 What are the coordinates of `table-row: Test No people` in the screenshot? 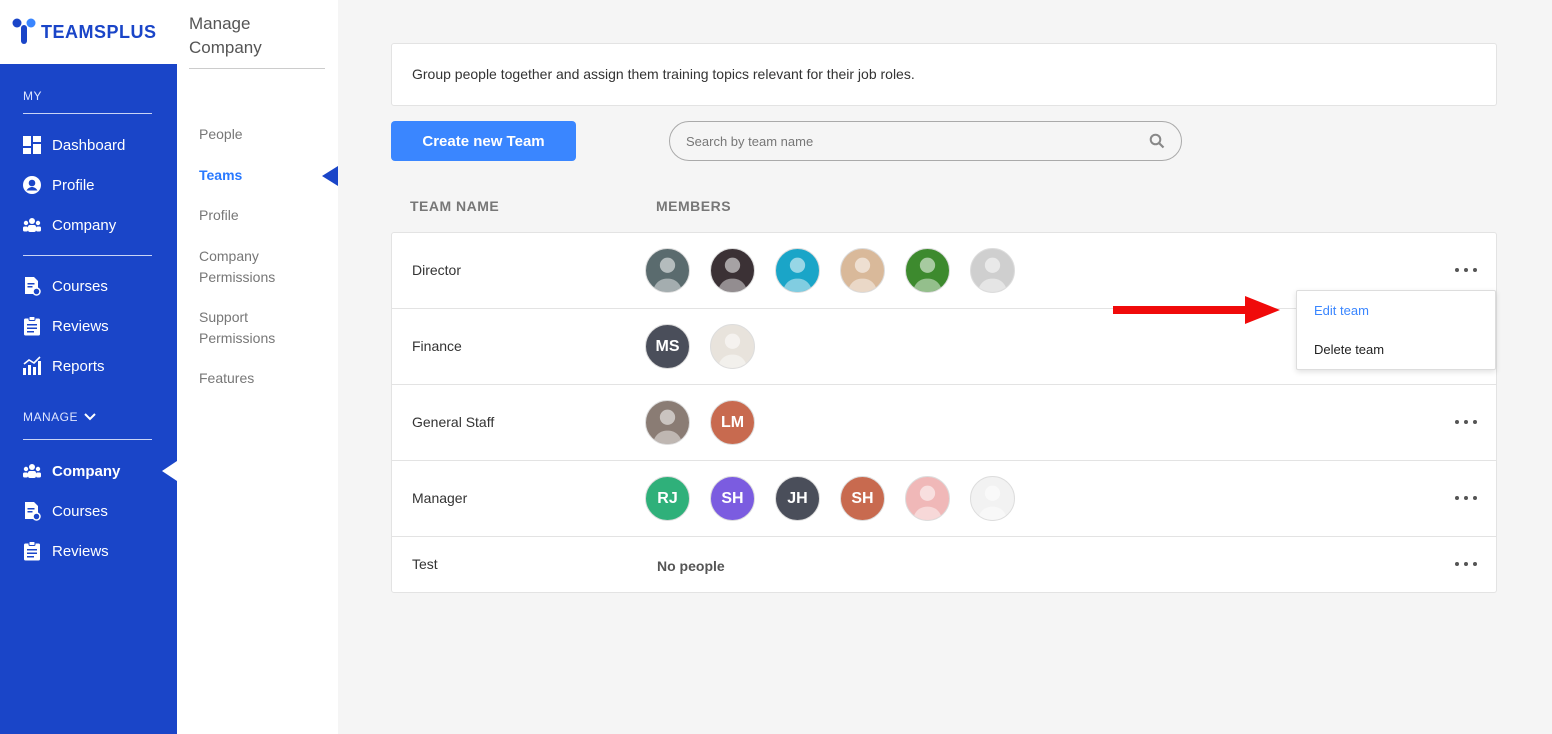 It's located at (944, 564).